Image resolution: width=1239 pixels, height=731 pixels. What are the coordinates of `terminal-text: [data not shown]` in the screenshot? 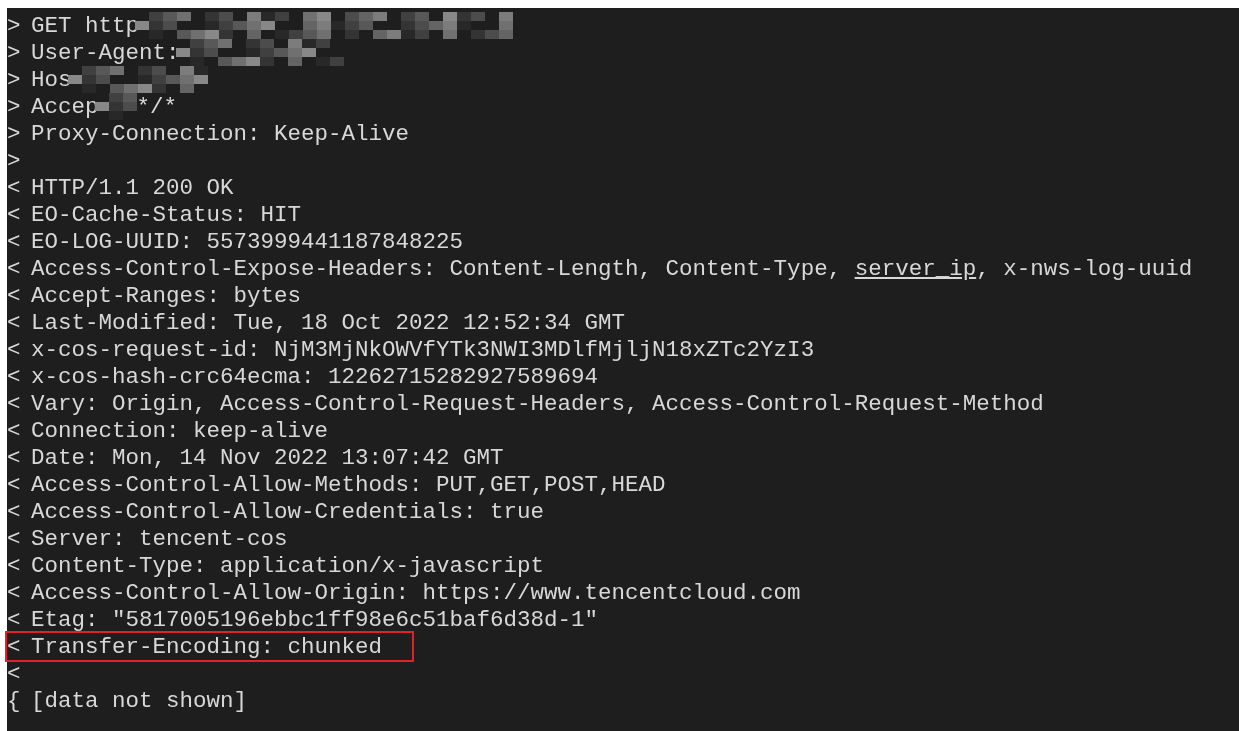 It's located at (139, 700).